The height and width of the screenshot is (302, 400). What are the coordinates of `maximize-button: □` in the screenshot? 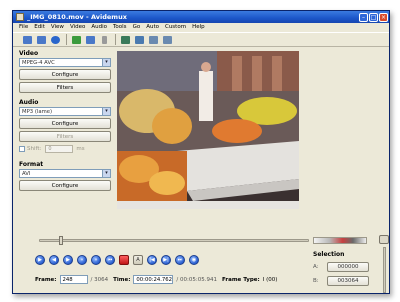 It's located at (373, 17).